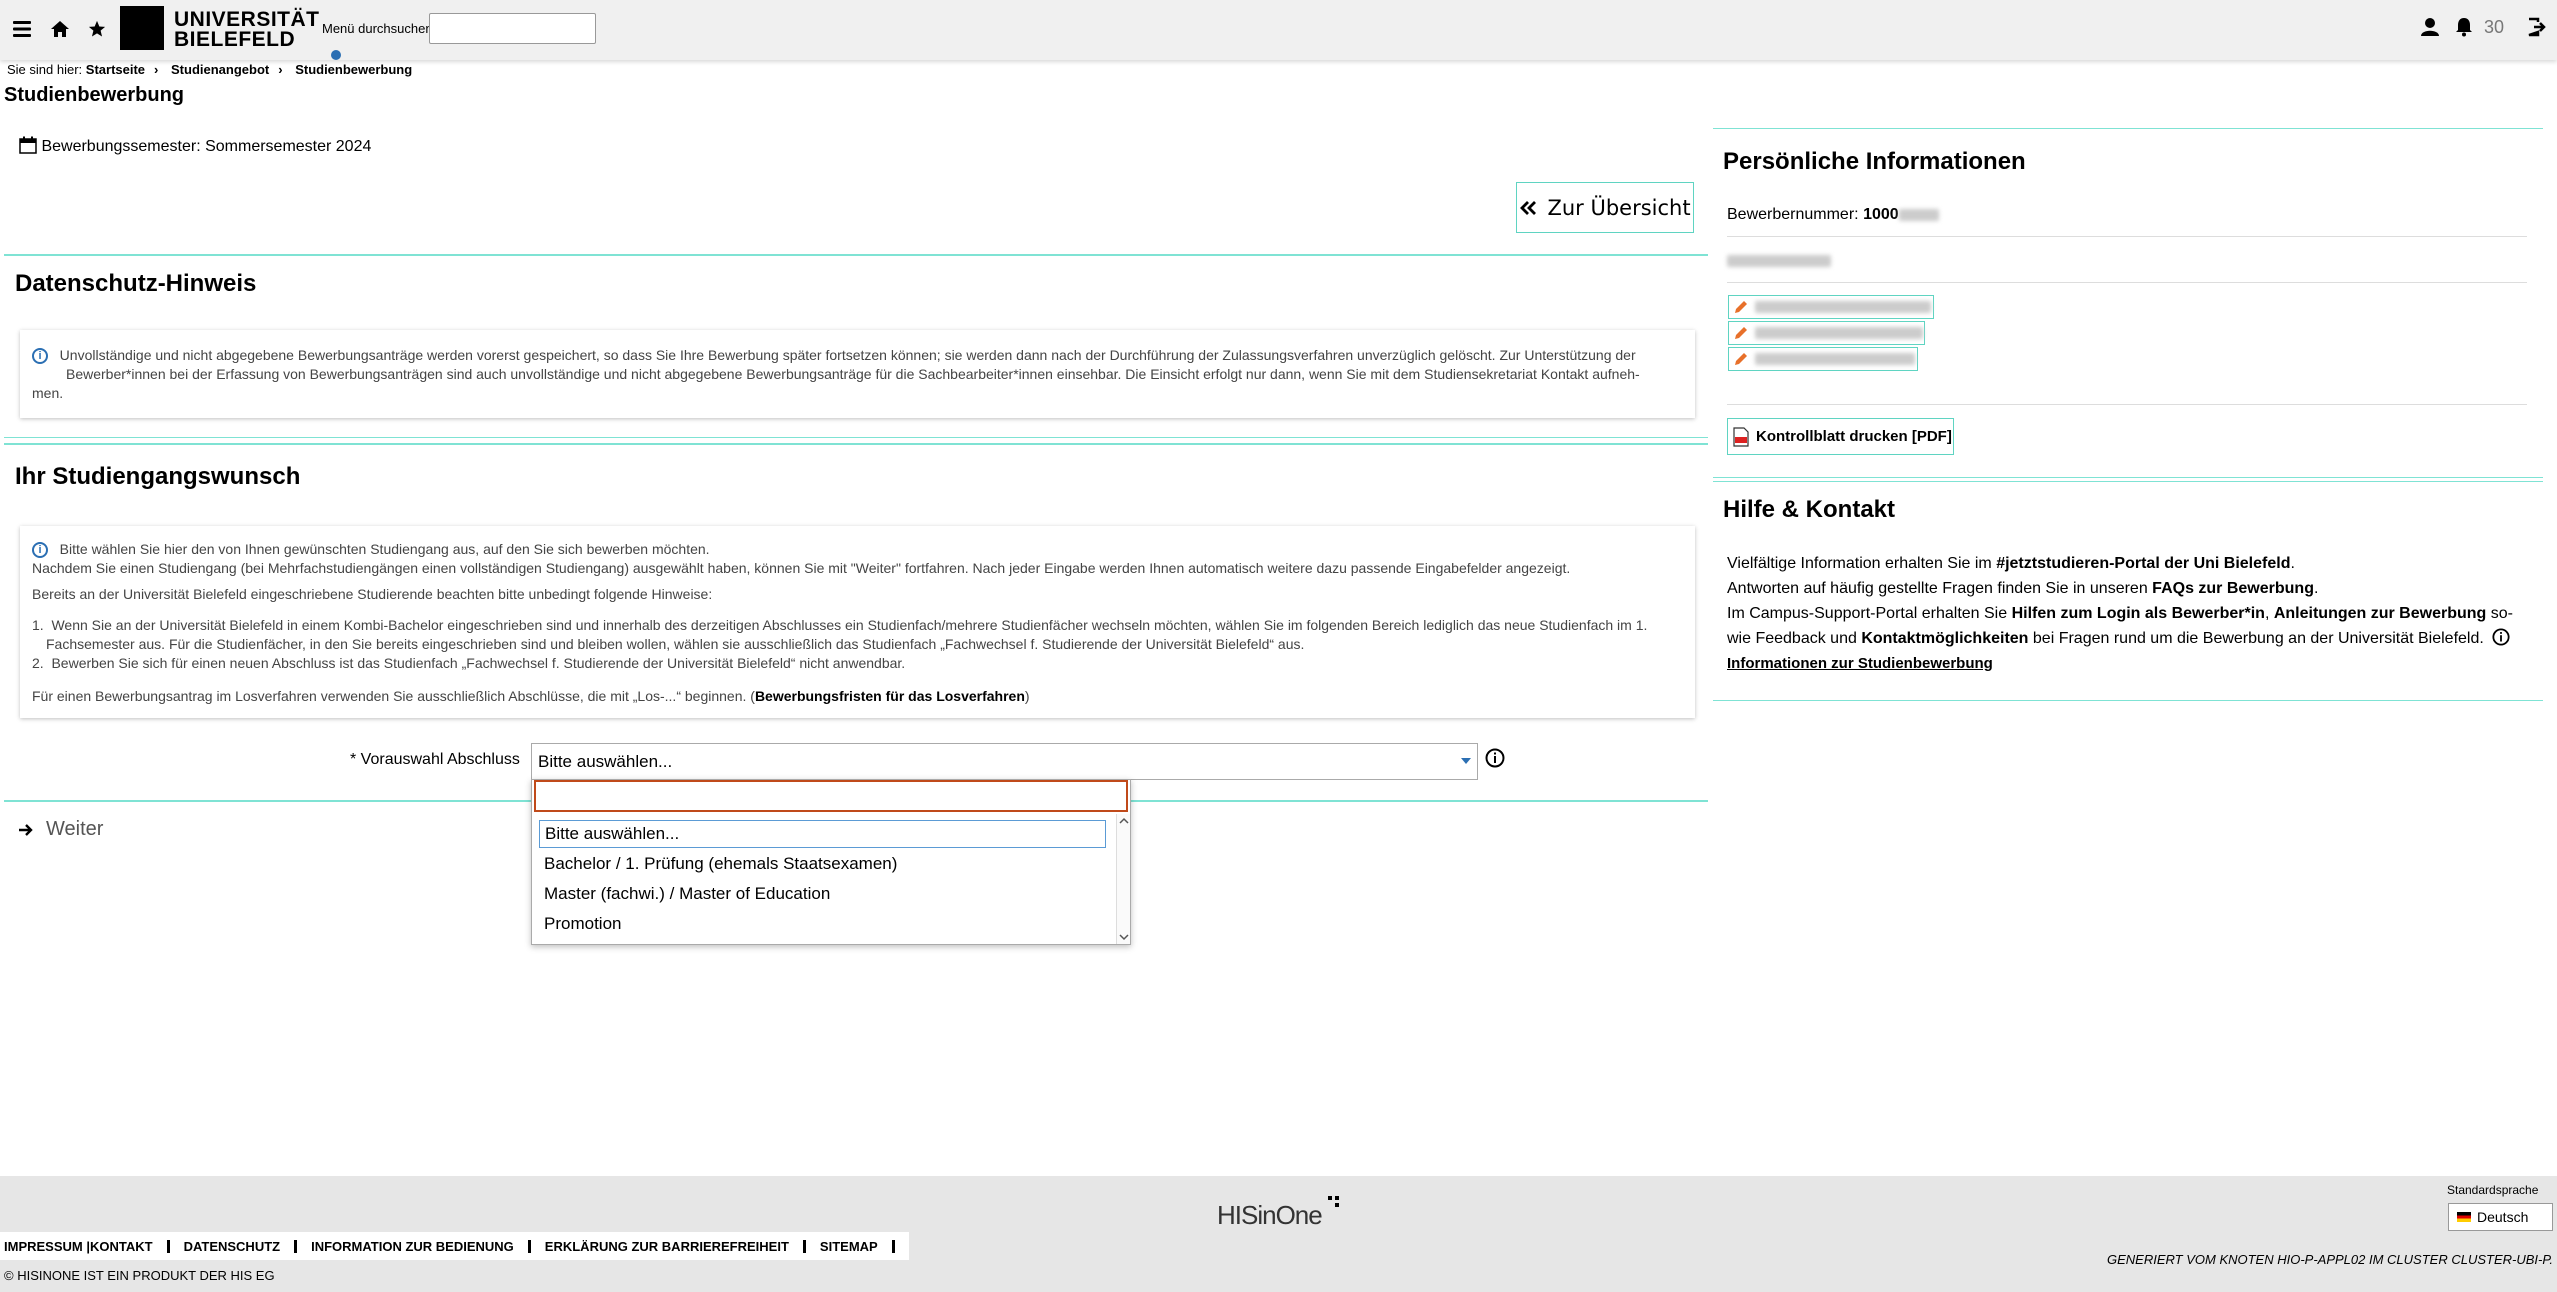  Describe the element at coordinates (2464, 27) in the screenshot. I see `bell-icon` at that location.